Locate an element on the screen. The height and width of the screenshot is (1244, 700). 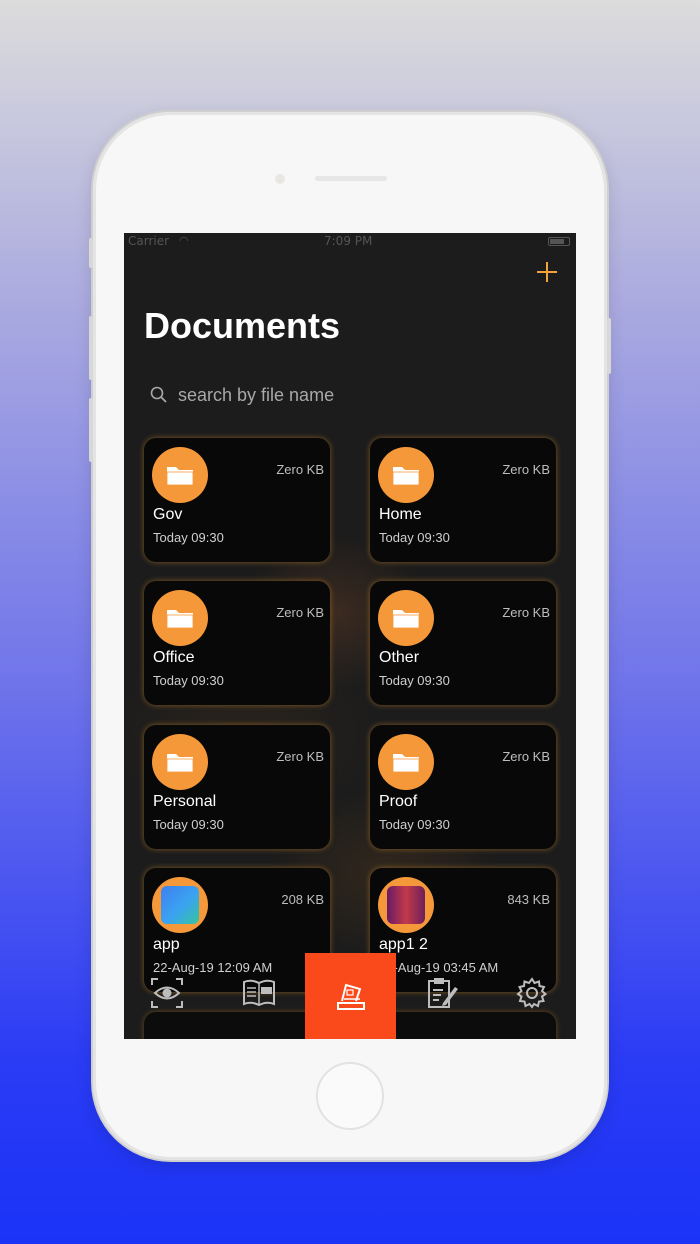
file-name: app1 2 is located at coordinates (403, 944).